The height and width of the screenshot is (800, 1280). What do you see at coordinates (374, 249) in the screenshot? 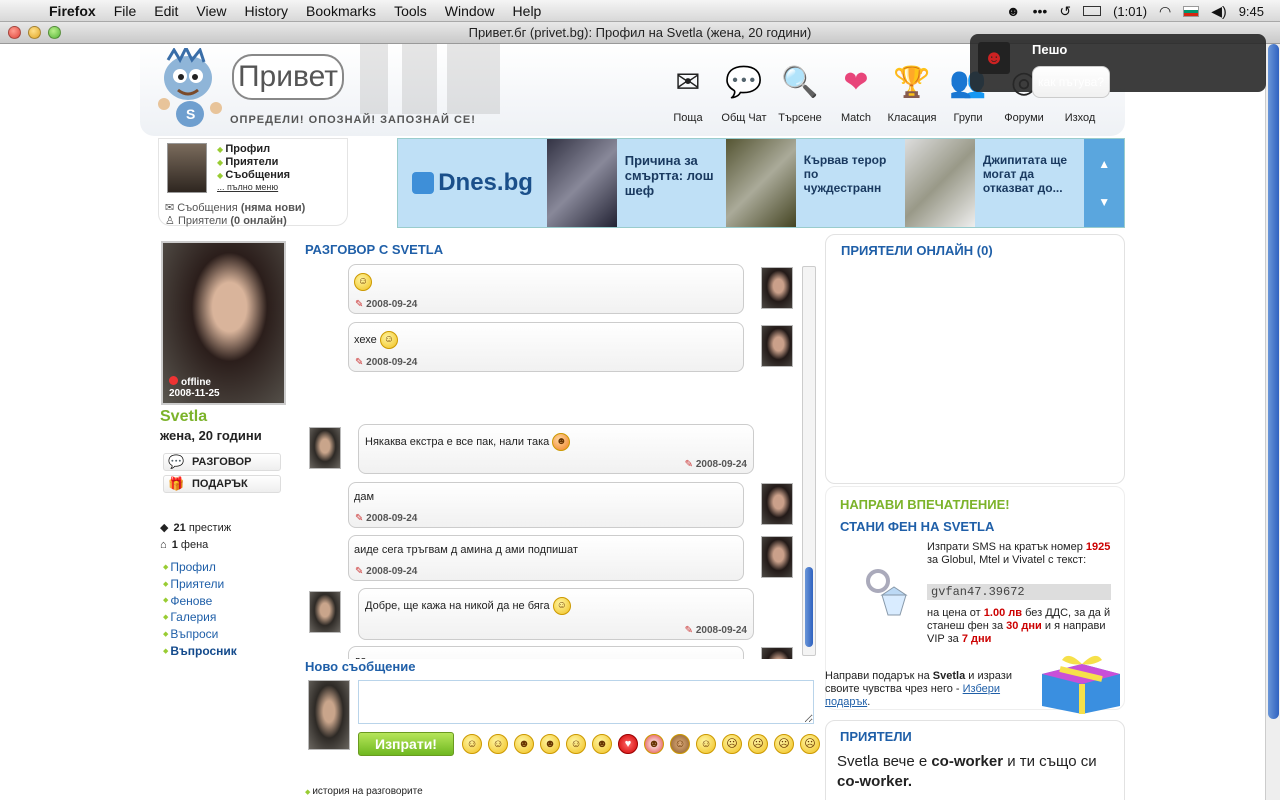
I see `conversation-title: РАЗГОВОР С SVETLA` at bounding box center [374, 249].